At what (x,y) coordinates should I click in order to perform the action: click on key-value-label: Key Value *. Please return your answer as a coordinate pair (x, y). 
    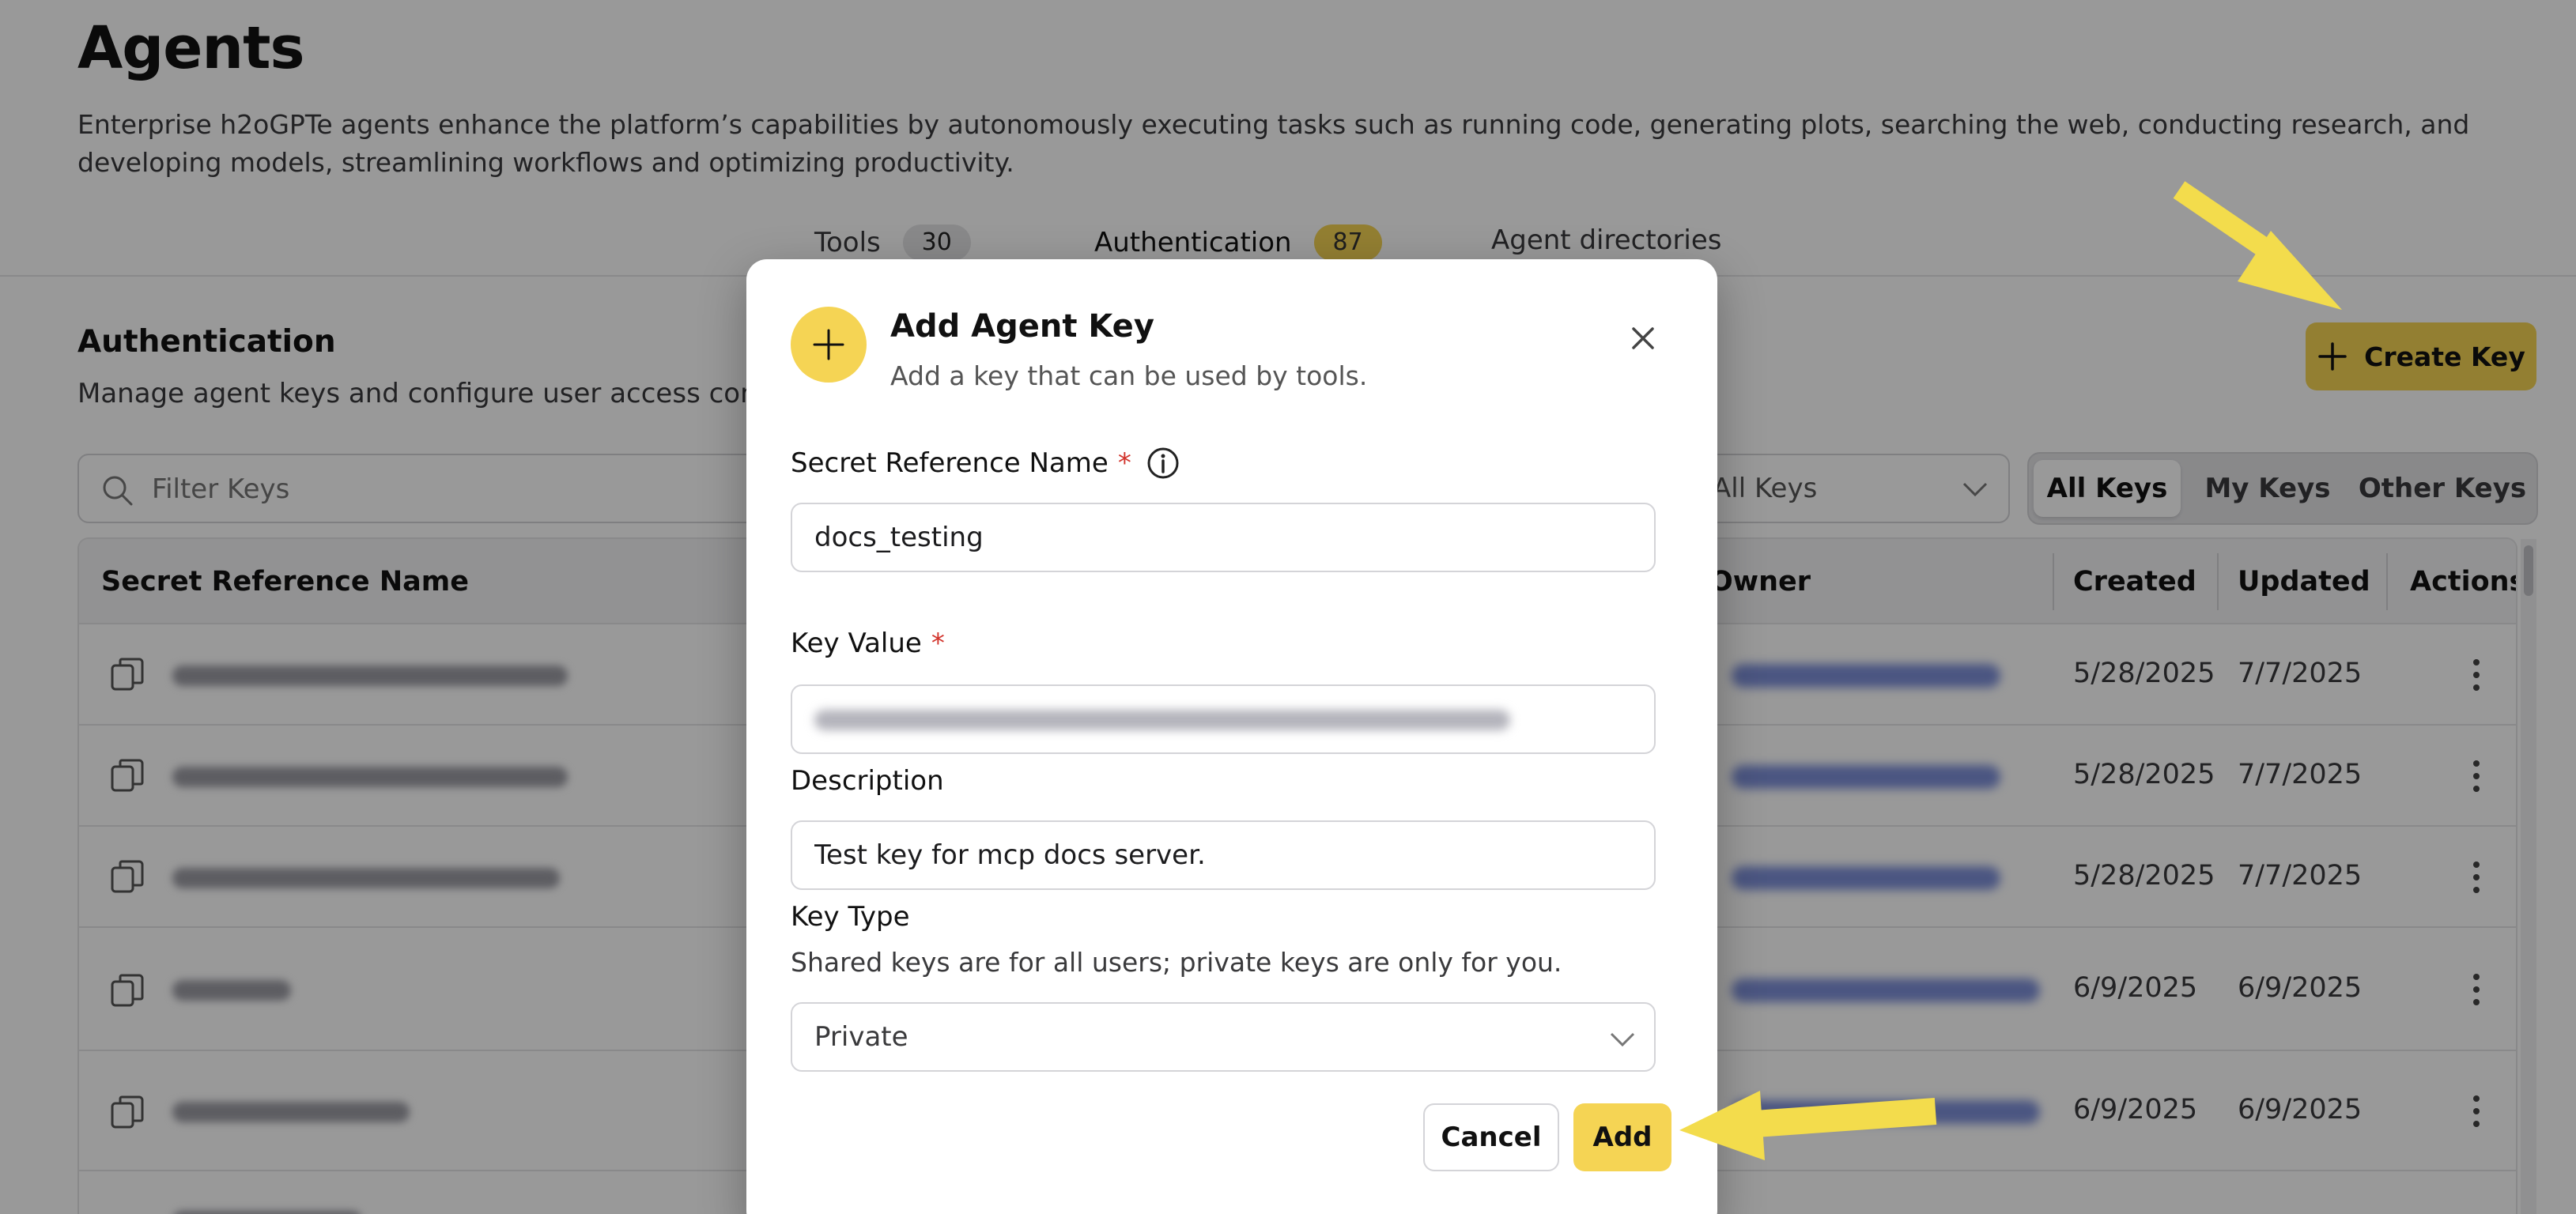
    Looking at the image, I should click on (868, 643).